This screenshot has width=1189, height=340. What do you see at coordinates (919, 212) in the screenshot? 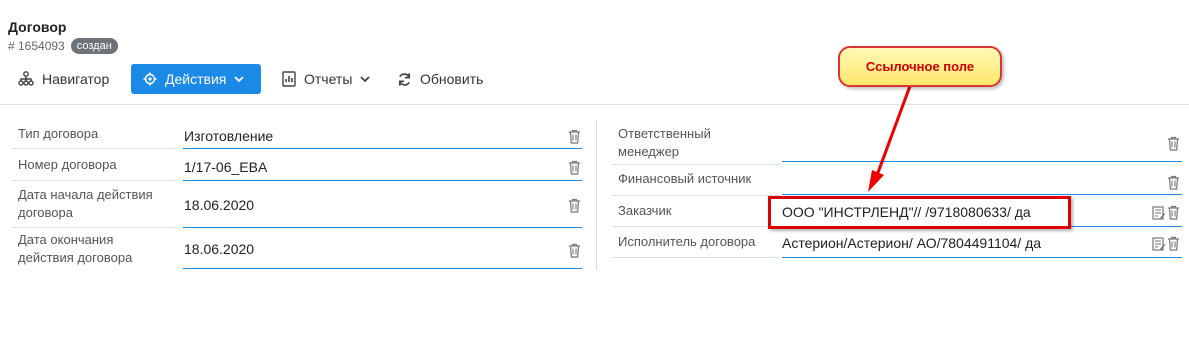
I see `highlight-box` at bounding box center [919, 212].